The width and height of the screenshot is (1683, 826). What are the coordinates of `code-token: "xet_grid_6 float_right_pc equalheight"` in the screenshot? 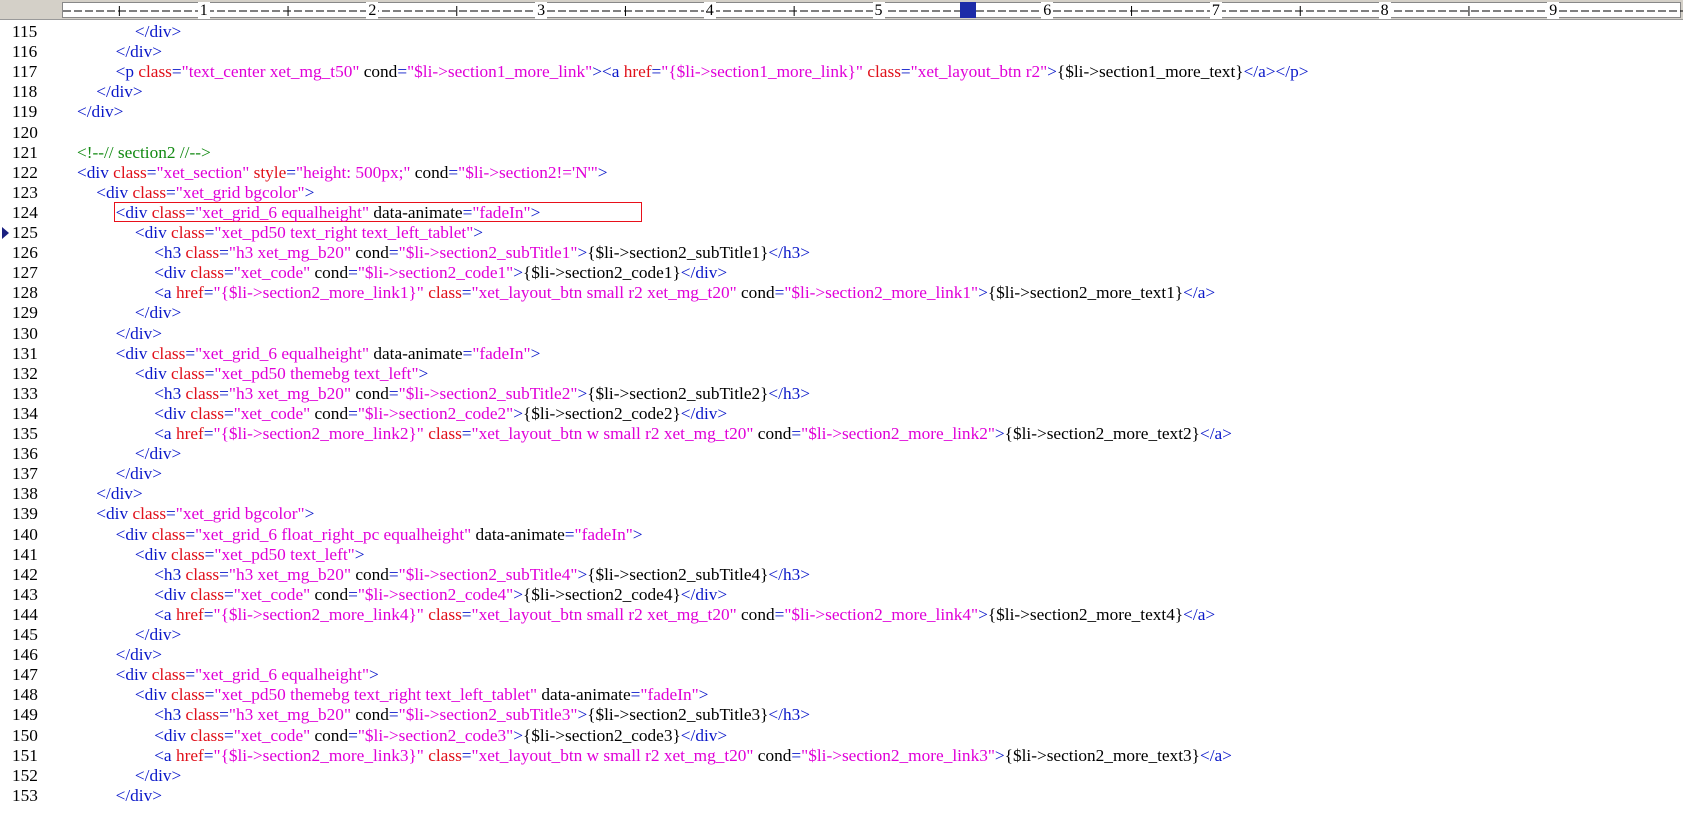 It's located at (333, 534).